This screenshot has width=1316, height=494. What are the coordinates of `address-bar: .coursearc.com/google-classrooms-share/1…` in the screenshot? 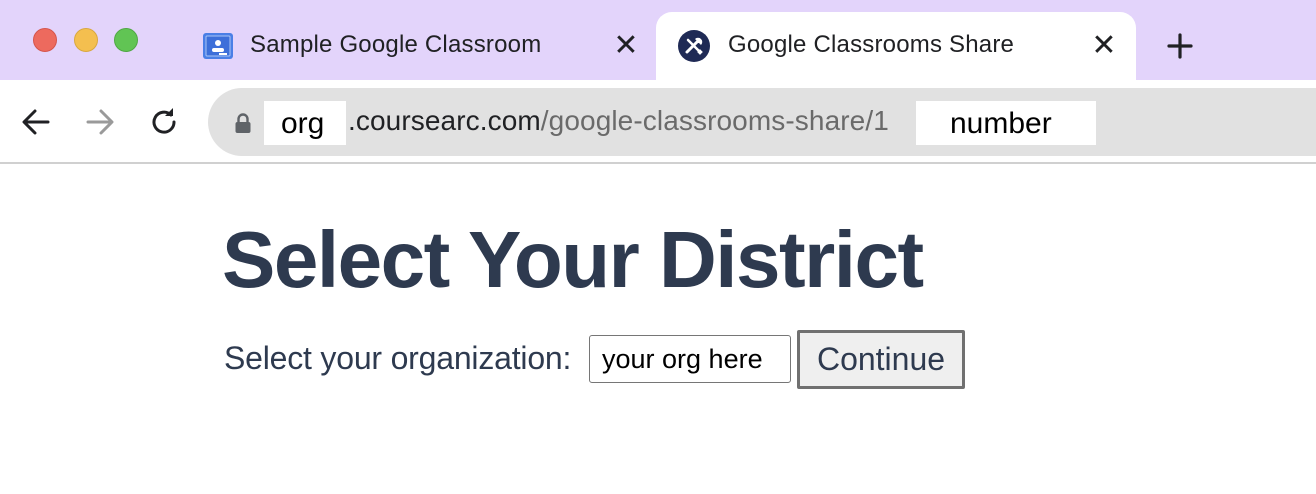 It's located at (762, 122).